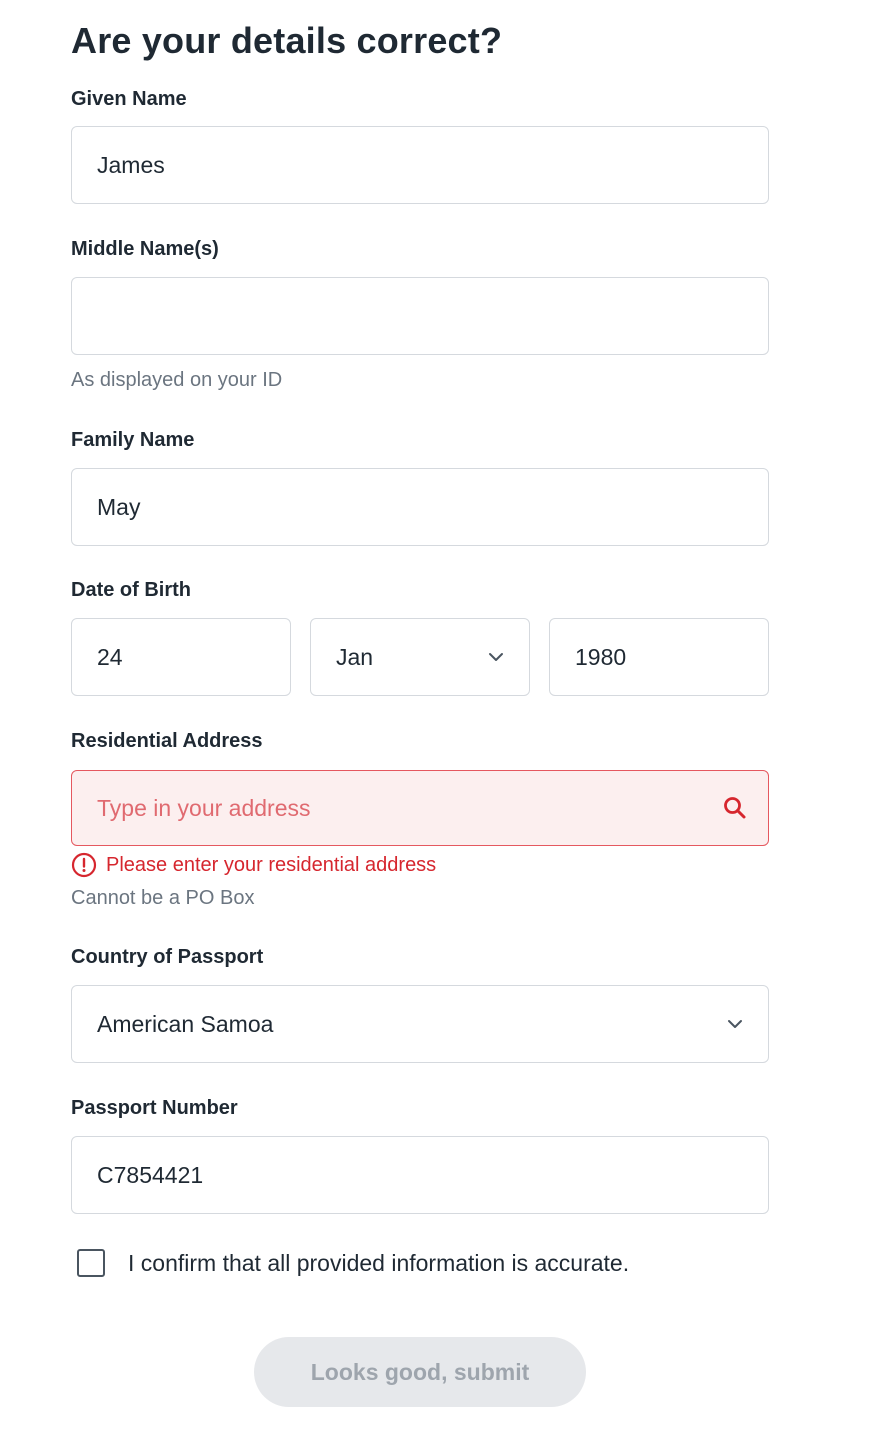  Describe the element at coordinates (420, 1175) in the screenshot. I see `passport-number-field: C7854421` at that location.